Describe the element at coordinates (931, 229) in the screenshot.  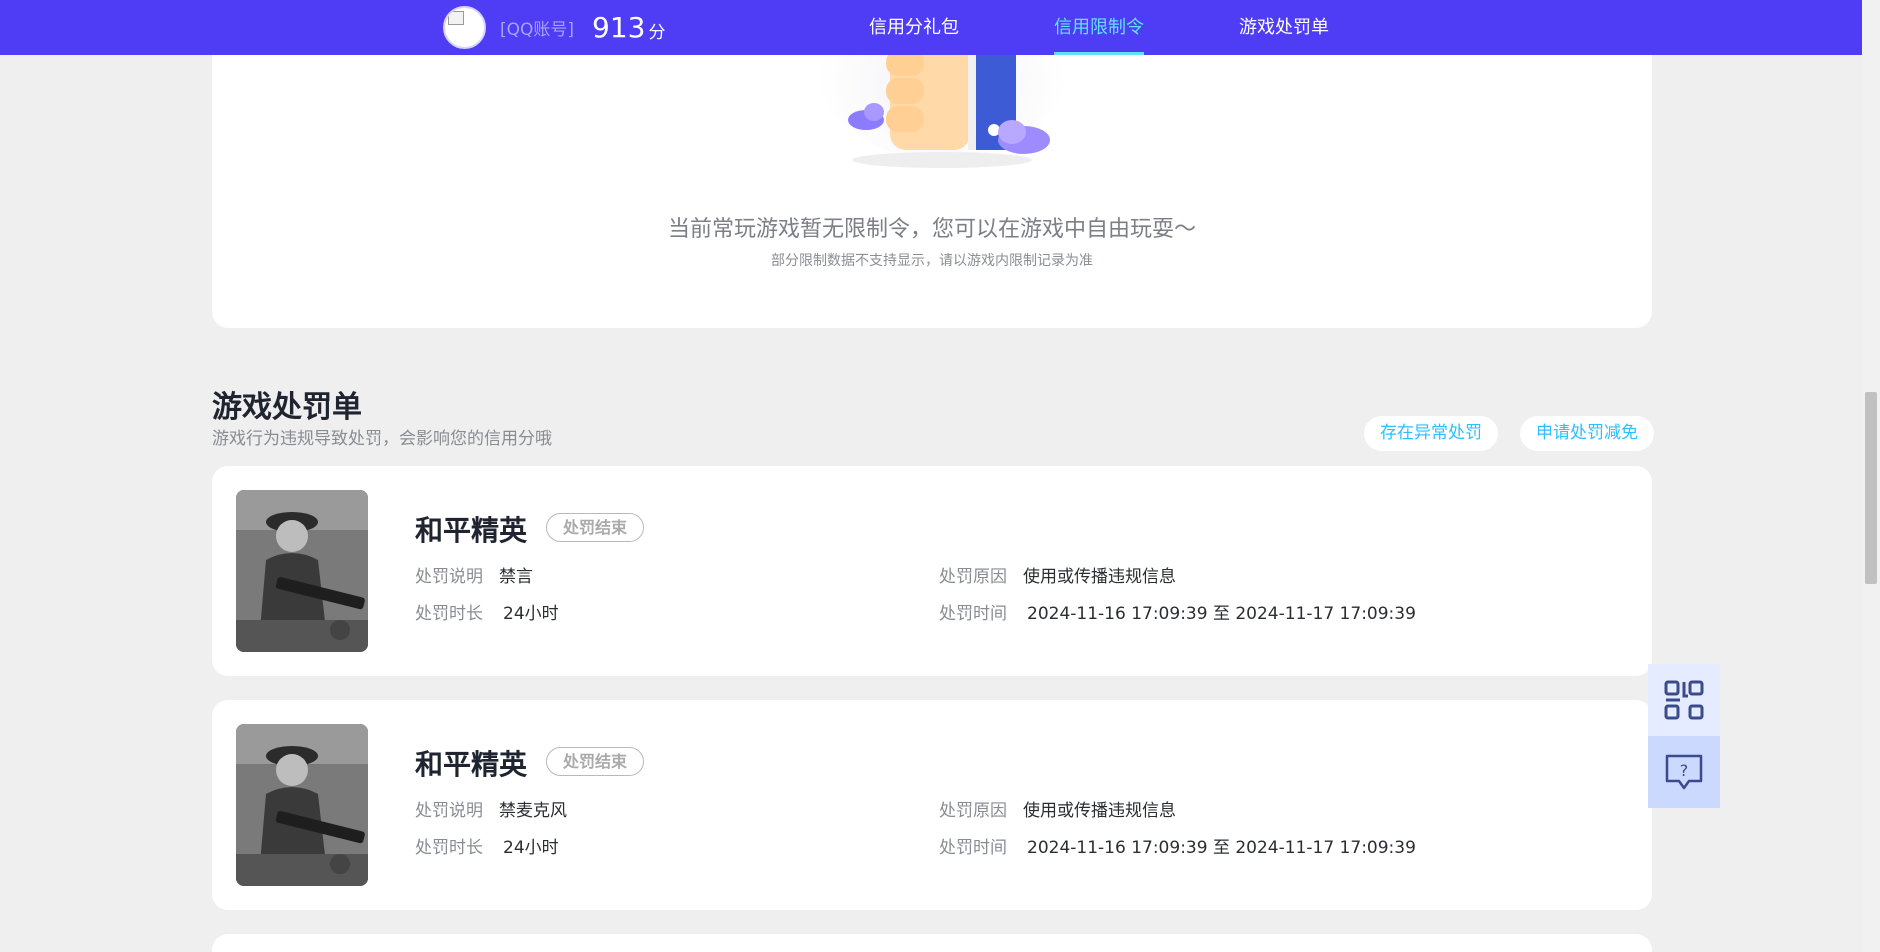
I see `empty-restriction-title: 当前常玩游戏暂无限制令，您可以在游戏中自由玩耍～` at that location.